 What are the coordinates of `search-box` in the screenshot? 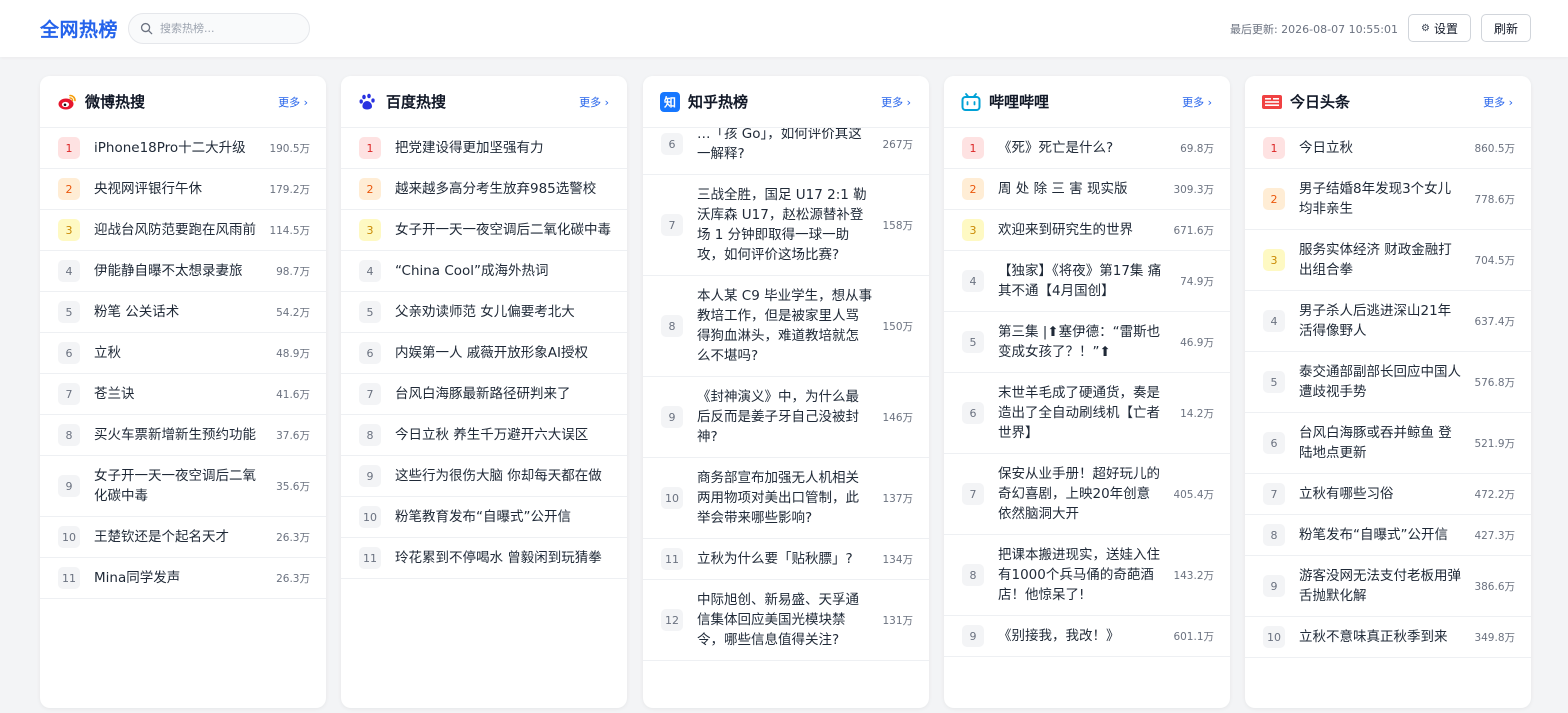 It's located at (219, 28).